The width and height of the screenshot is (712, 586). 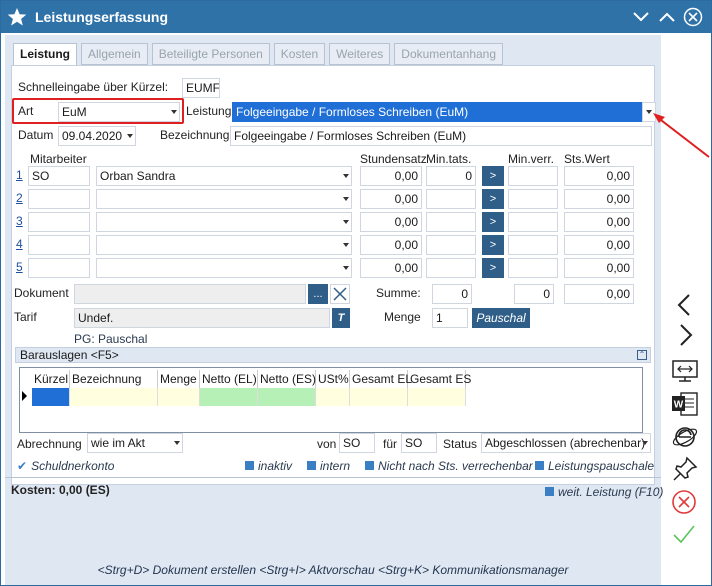 I want to click on inaktiv-checkbox: inaktiv, so click(x=268, y=466).